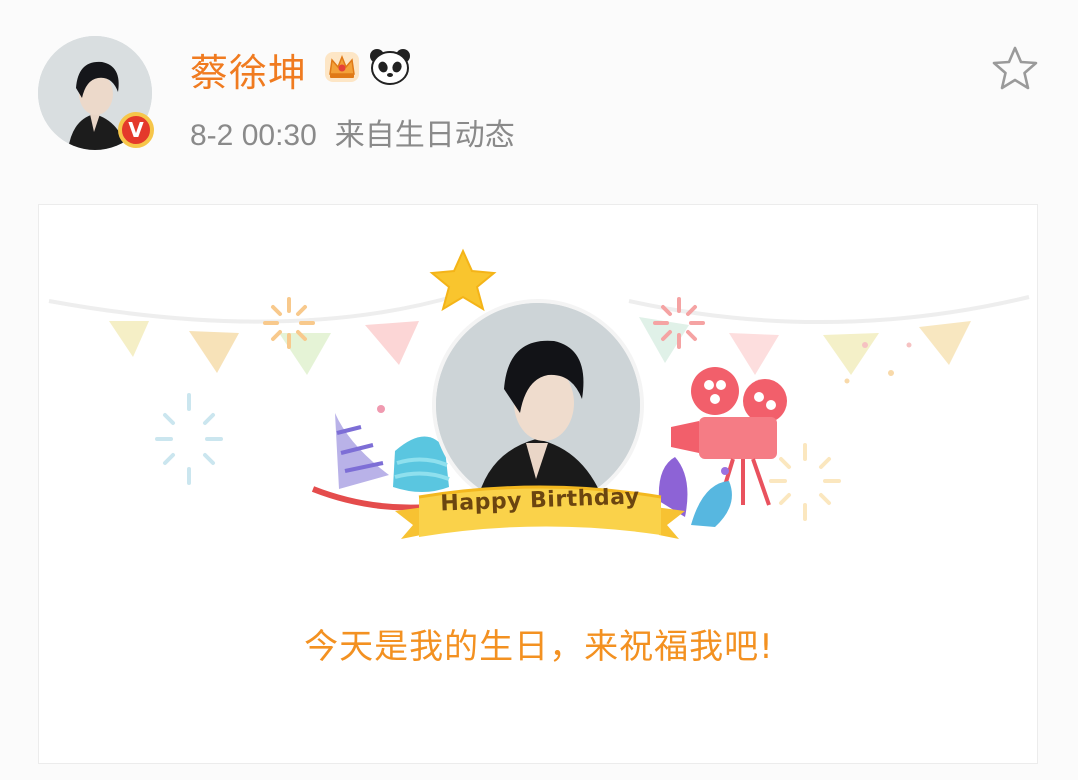 The height and width of the screenshot is (780, 1078). What do you see at coordinates (390, 66) in the screenshot?
I see `panda-icon` at bounding box center [390, 66].